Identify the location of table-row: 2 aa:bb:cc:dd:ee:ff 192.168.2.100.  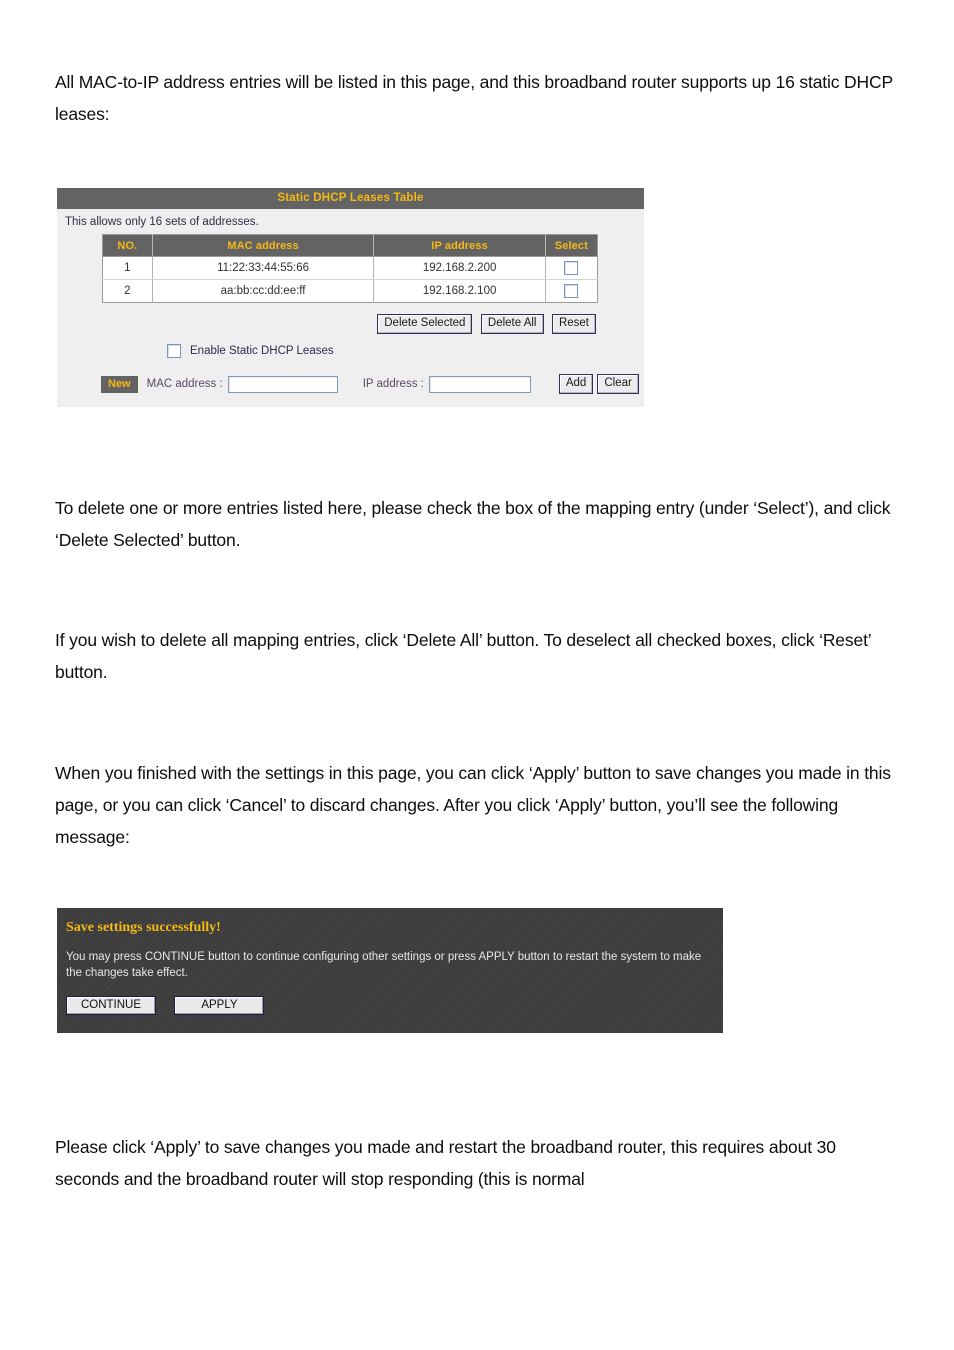
(350, 291).